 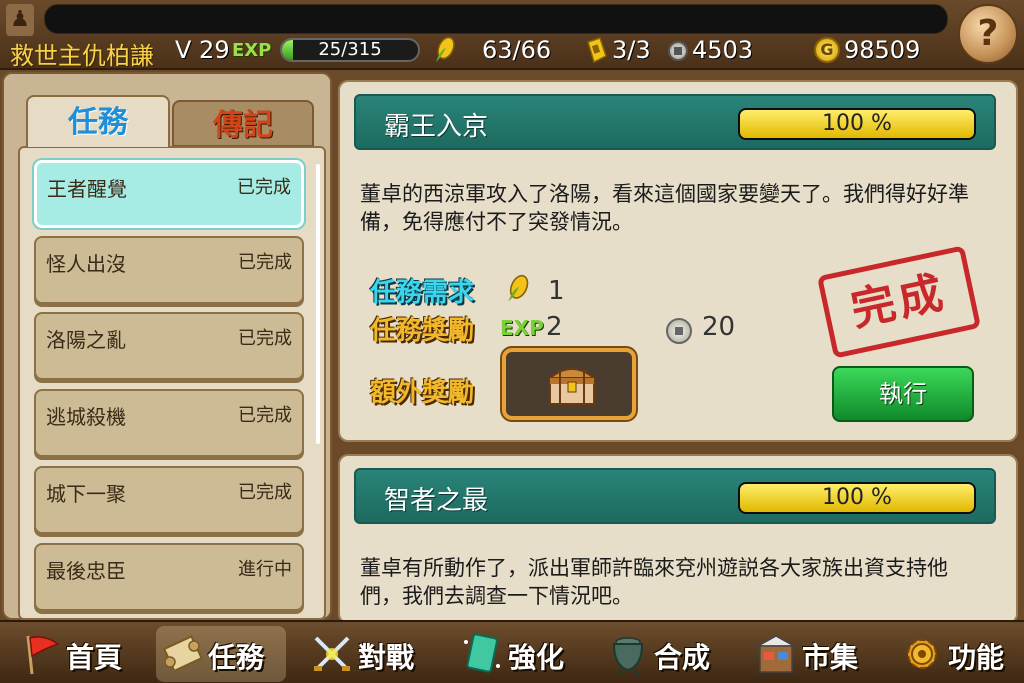 I want to click on nav-label: 首頁, so click(x=94, y=657).